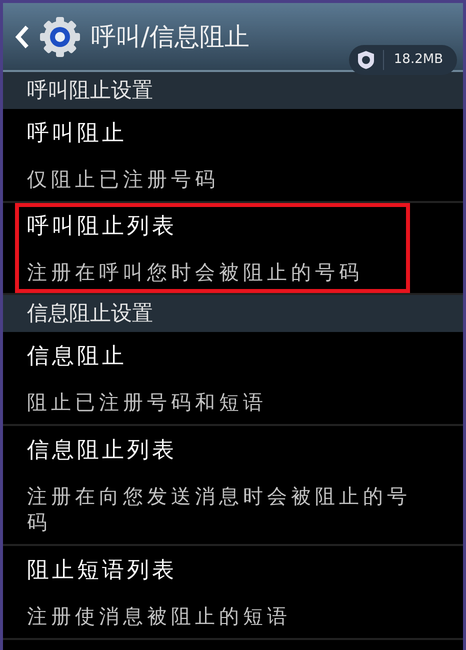 Image resolution: width=466 pixels, height=650 pixels. I want to click on setting-title: 呼叫阻止列表, so click(102, 226).